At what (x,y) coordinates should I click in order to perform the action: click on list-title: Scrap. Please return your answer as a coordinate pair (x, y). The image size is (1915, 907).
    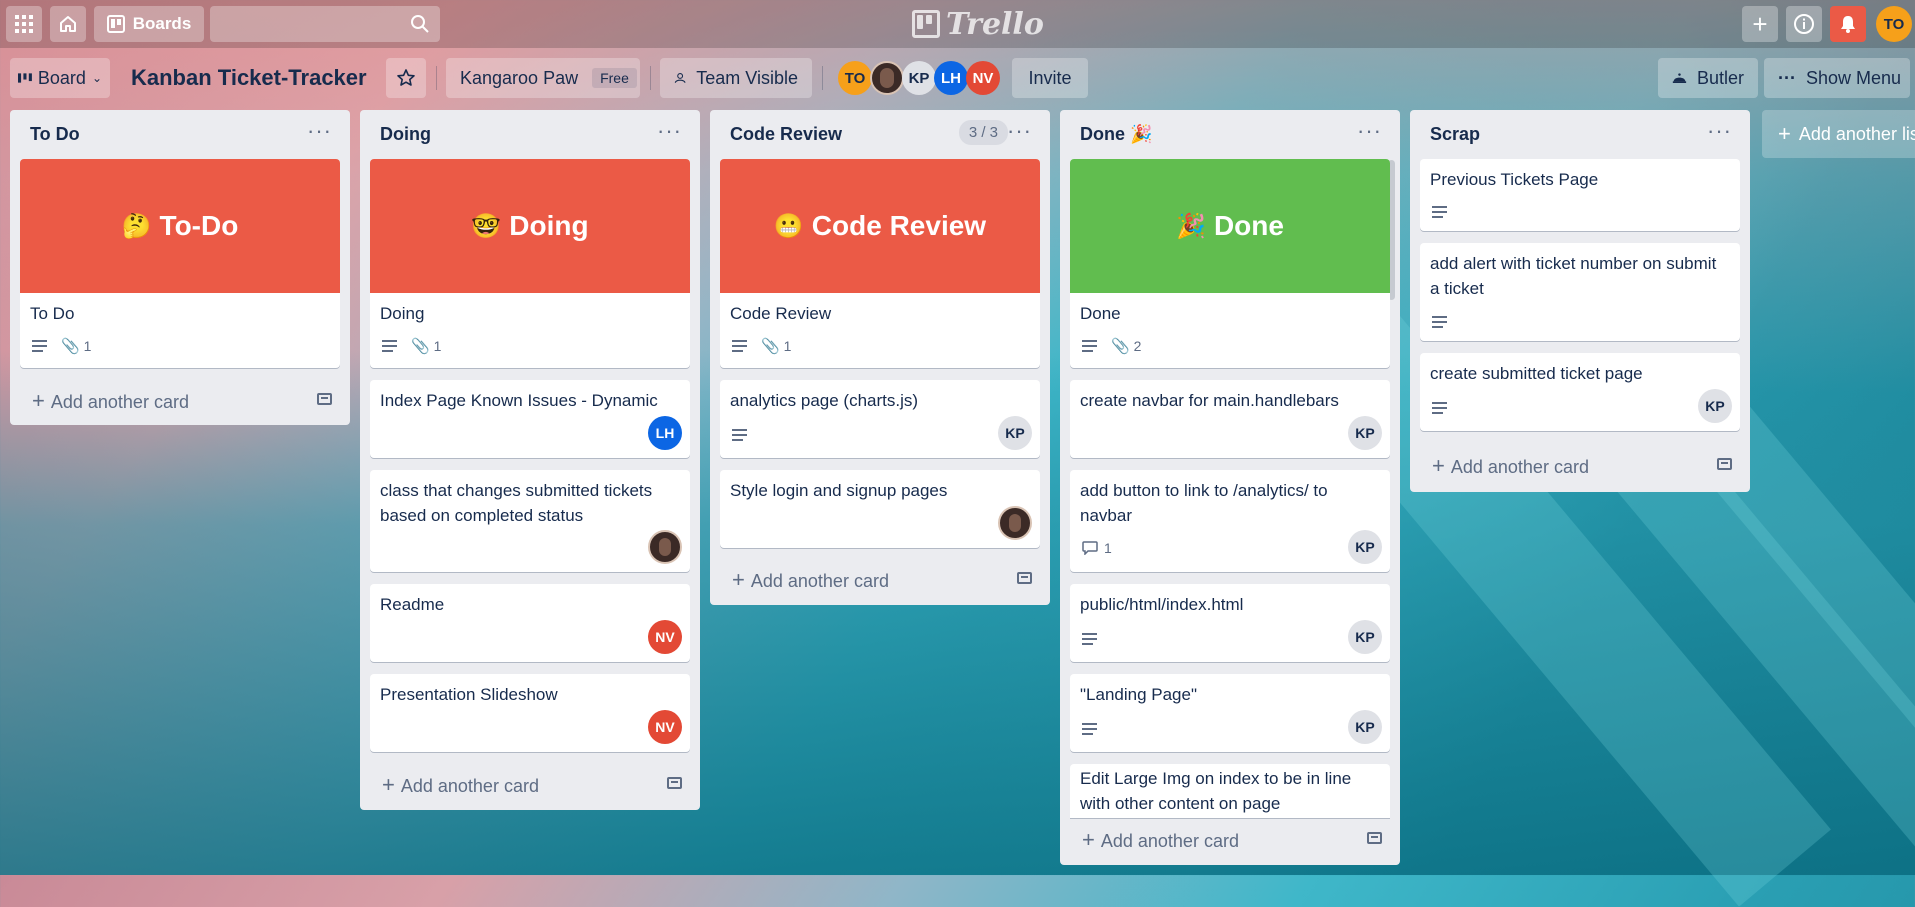
    Looking at the image, I should click on (1455, 134).